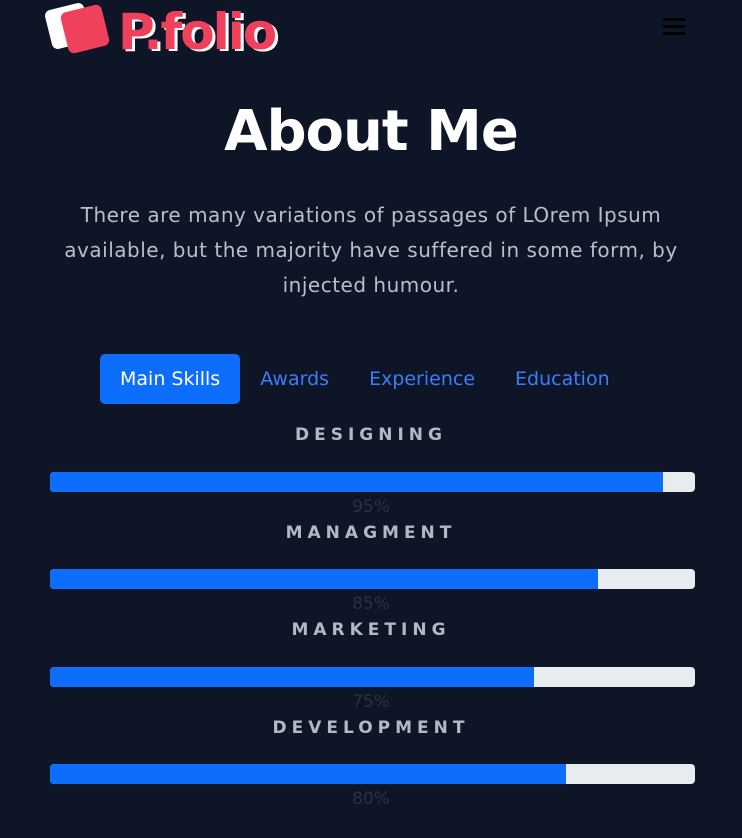 The height and width of the screenshot is (838, 742). Describe the element at coordinates (422, 379) in the screenshot. I see `tab-experience: Experience` at that location.